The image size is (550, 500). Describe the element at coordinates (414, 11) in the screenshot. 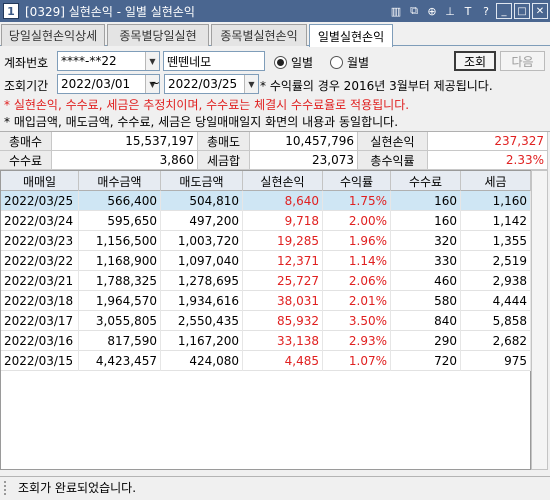

I see `new-window-icon: ⧉` at that location.